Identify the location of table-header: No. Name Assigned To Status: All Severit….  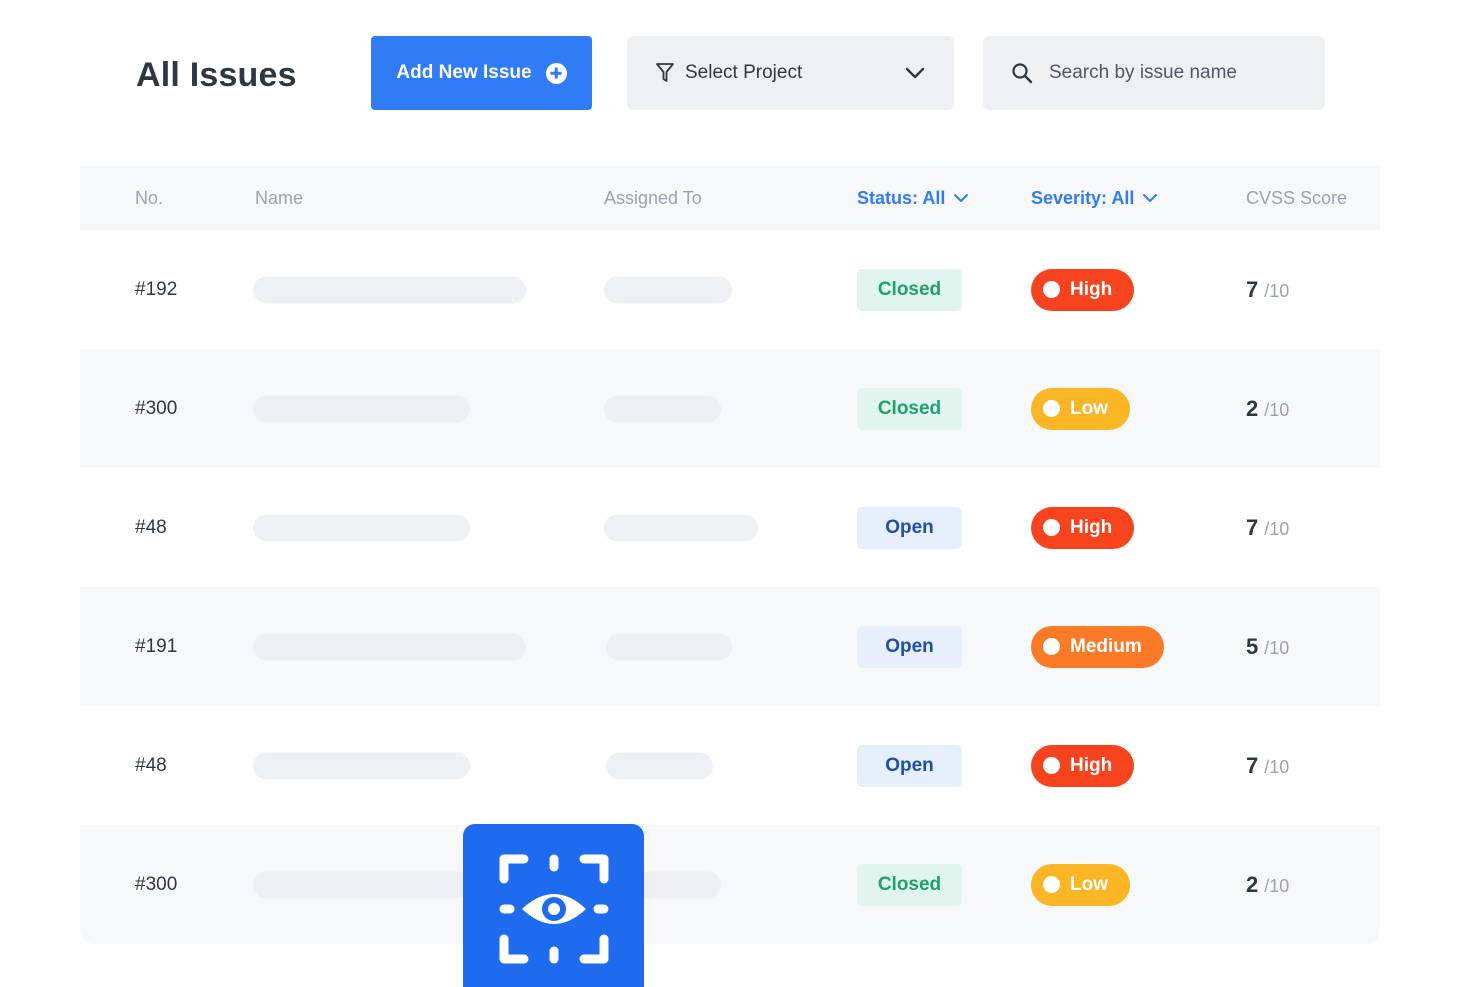
(730, 198).